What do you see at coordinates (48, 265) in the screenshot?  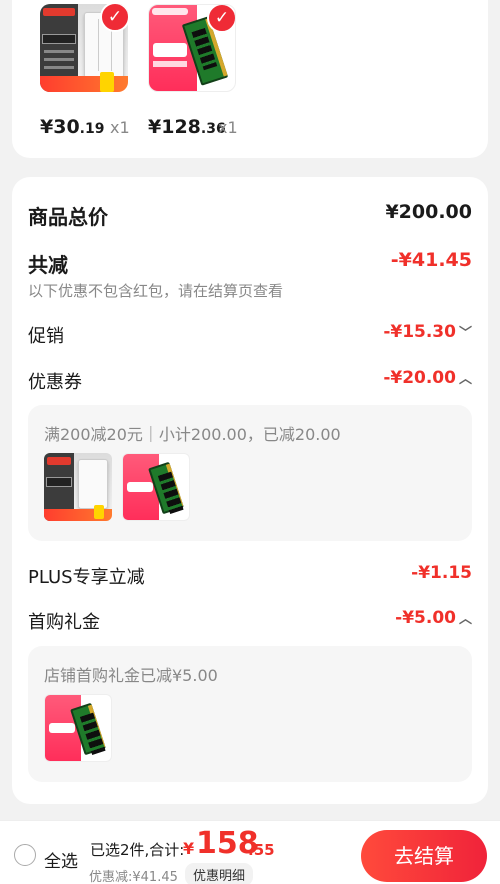 I see `total-reduction-label: 共减` at bounding box center [48, 265].